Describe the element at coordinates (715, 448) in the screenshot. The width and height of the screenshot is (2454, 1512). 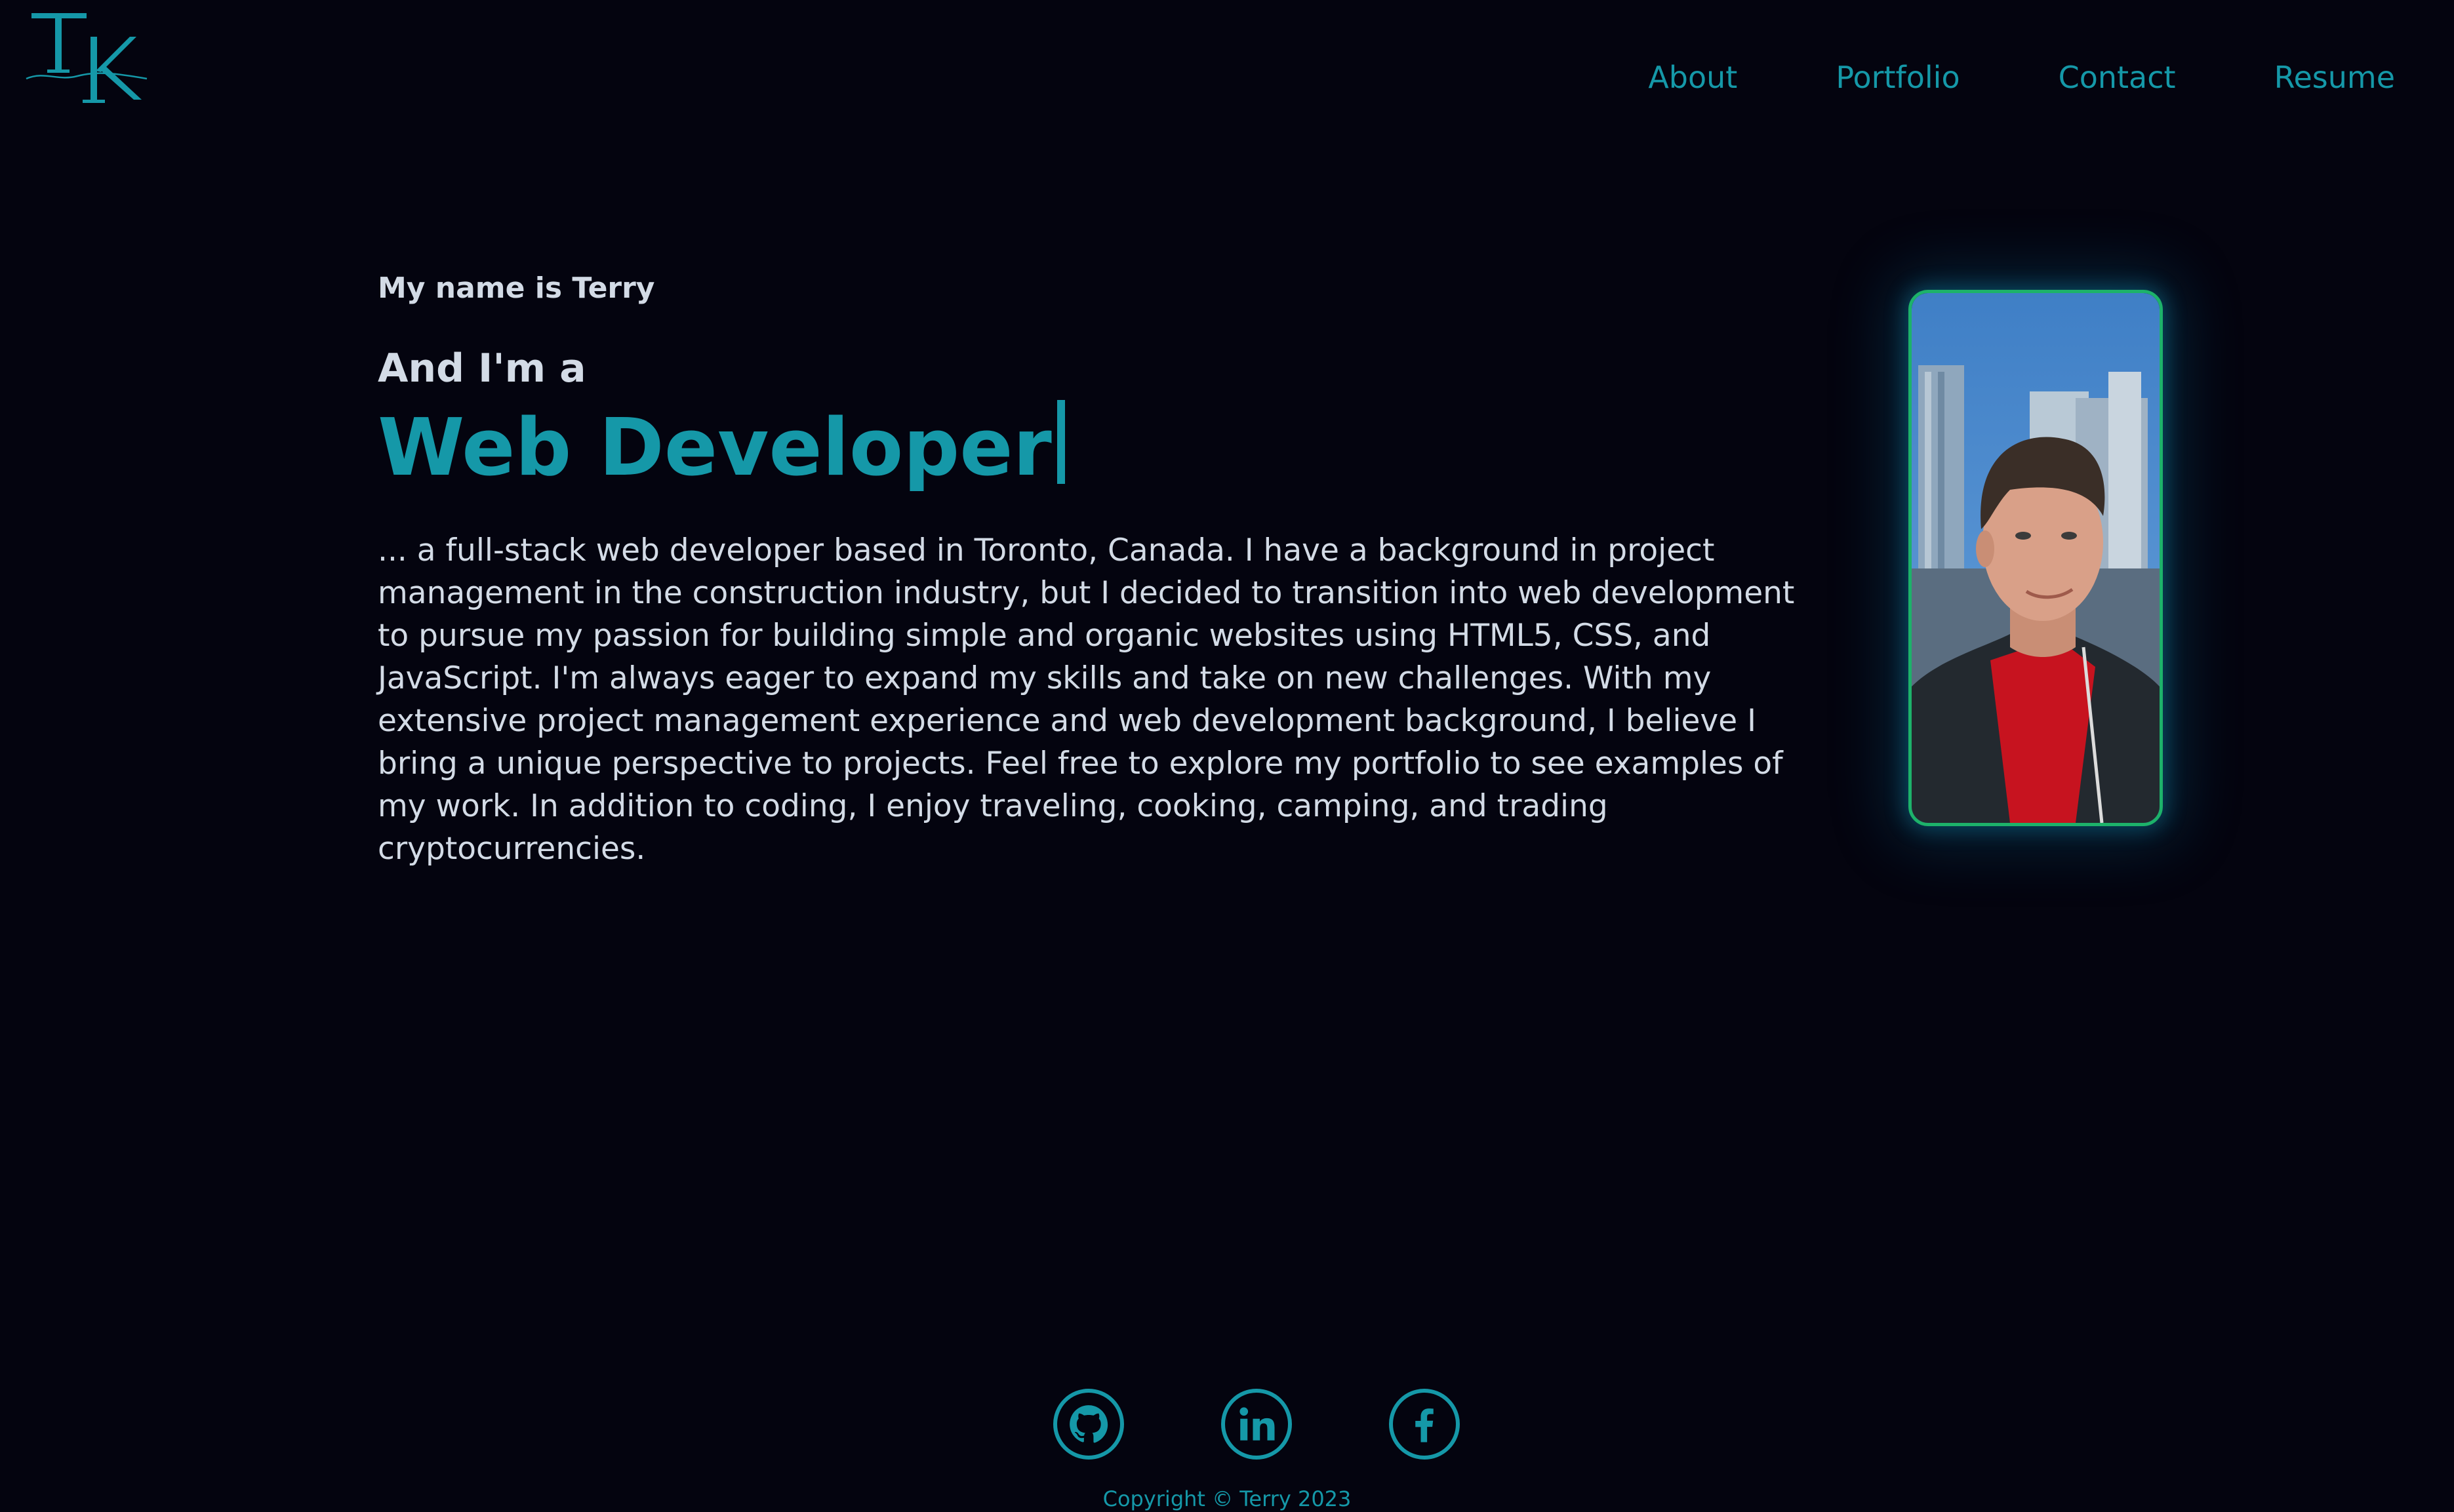
I see `role-text: Web Developer` at that location.